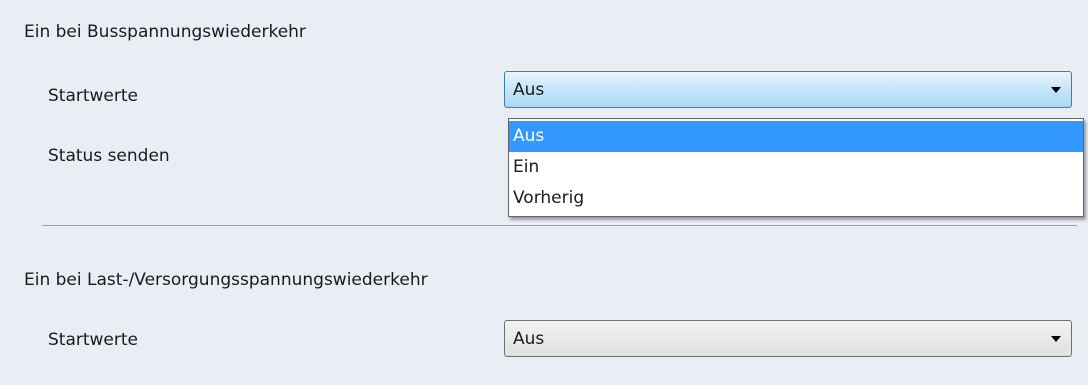  I want to click on section-title-bus-voltage: Ein bei Busspannungswiederkehr, so click(165, 32).